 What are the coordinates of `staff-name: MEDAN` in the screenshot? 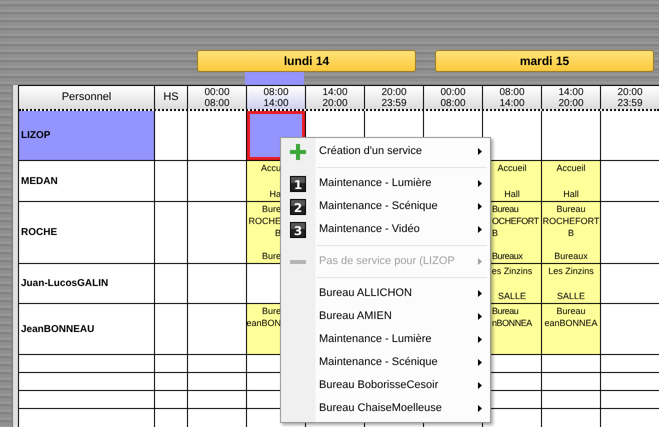 It's located at (87, 181).